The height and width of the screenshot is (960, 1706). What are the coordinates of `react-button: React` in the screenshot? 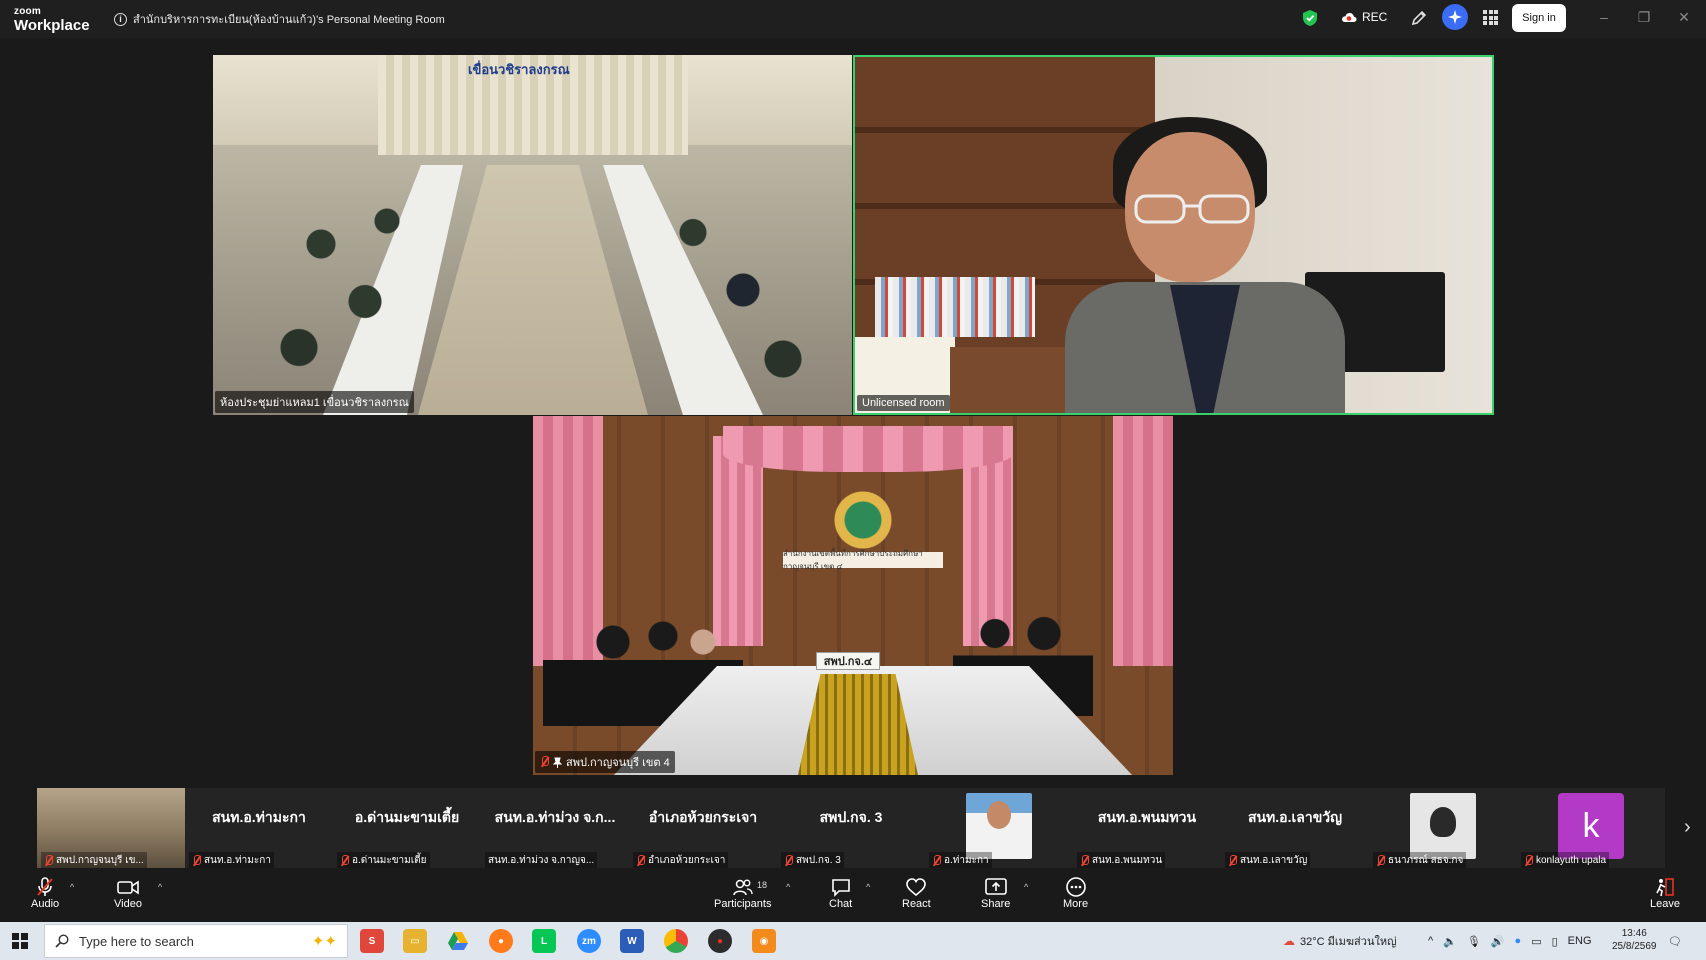 It's located at (916, 893).